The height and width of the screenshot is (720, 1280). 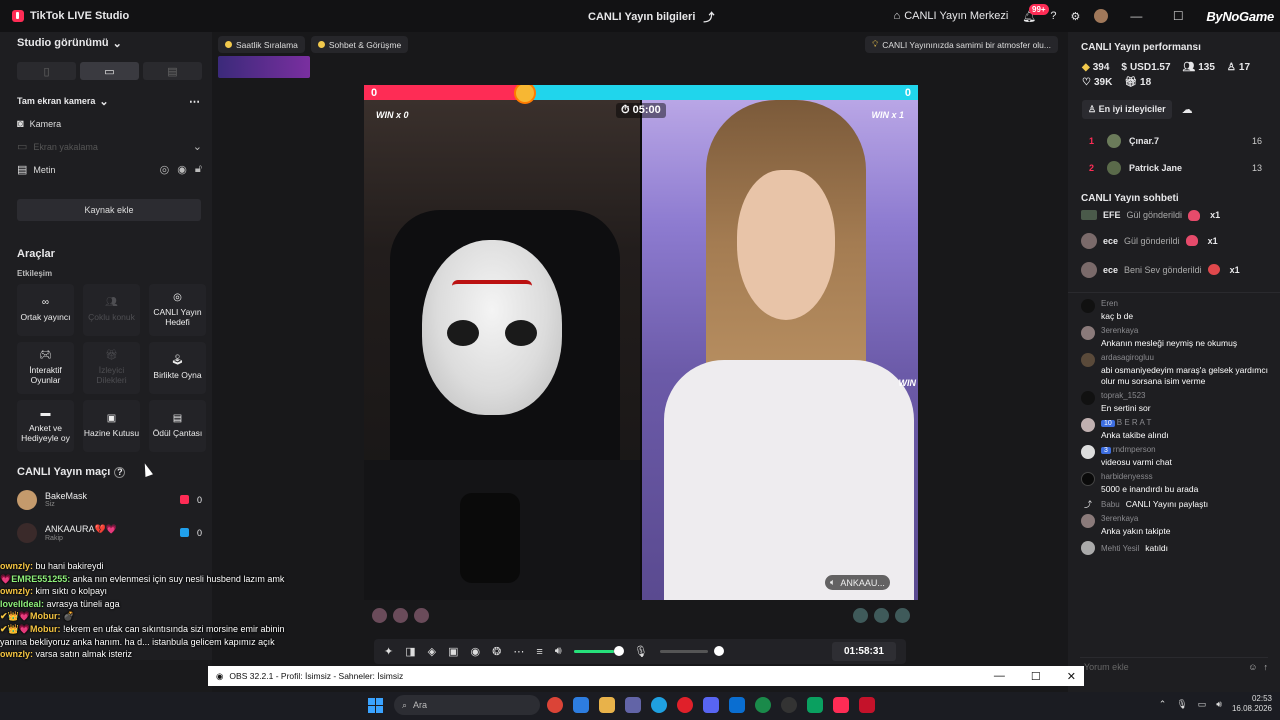 I want to click on chrome-icon, so click(x=555, y=705).